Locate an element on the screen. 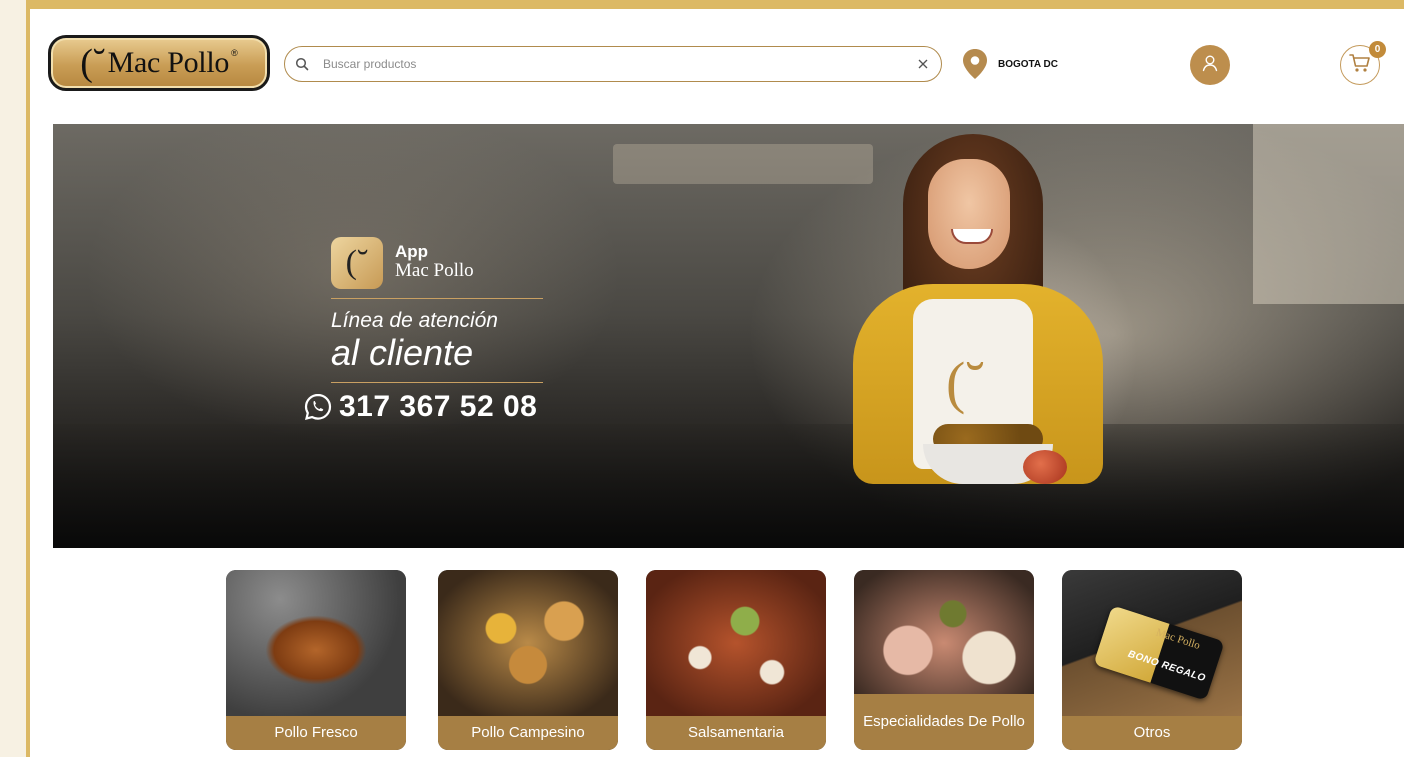  location-label: BOGOTA DC is located at coordinates (1028, 64).